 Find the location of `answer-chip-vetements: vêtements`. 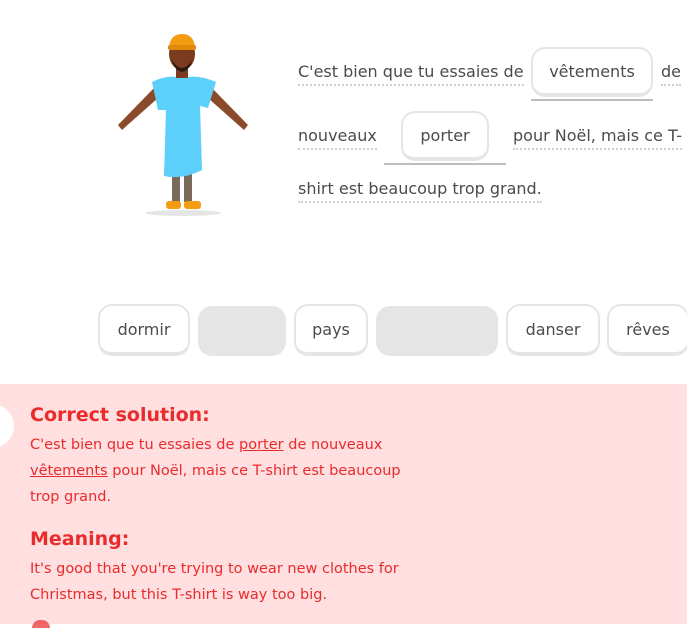

answer-chip-vetements: vêtements is located at coordinates (592, 72).